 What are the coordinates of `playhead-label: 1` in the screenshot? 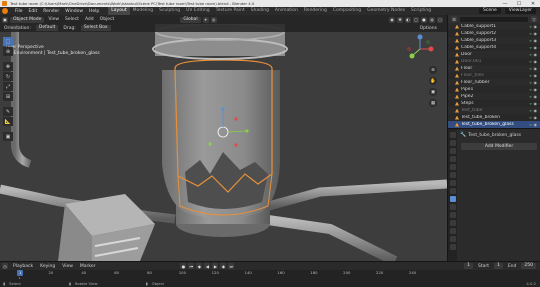 It's located at (20, 273).